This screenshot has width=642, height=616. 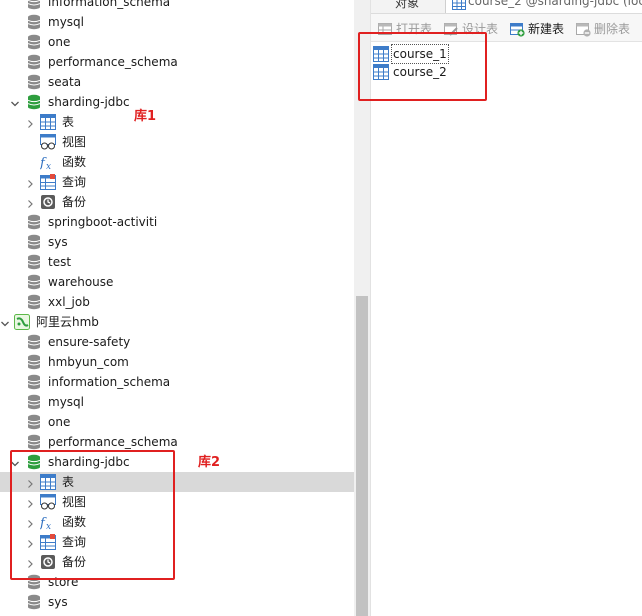 What do you see at coordinates (48, 526) in the screenshot?
I see `svg-text: x` at bounding box center [48, 526].